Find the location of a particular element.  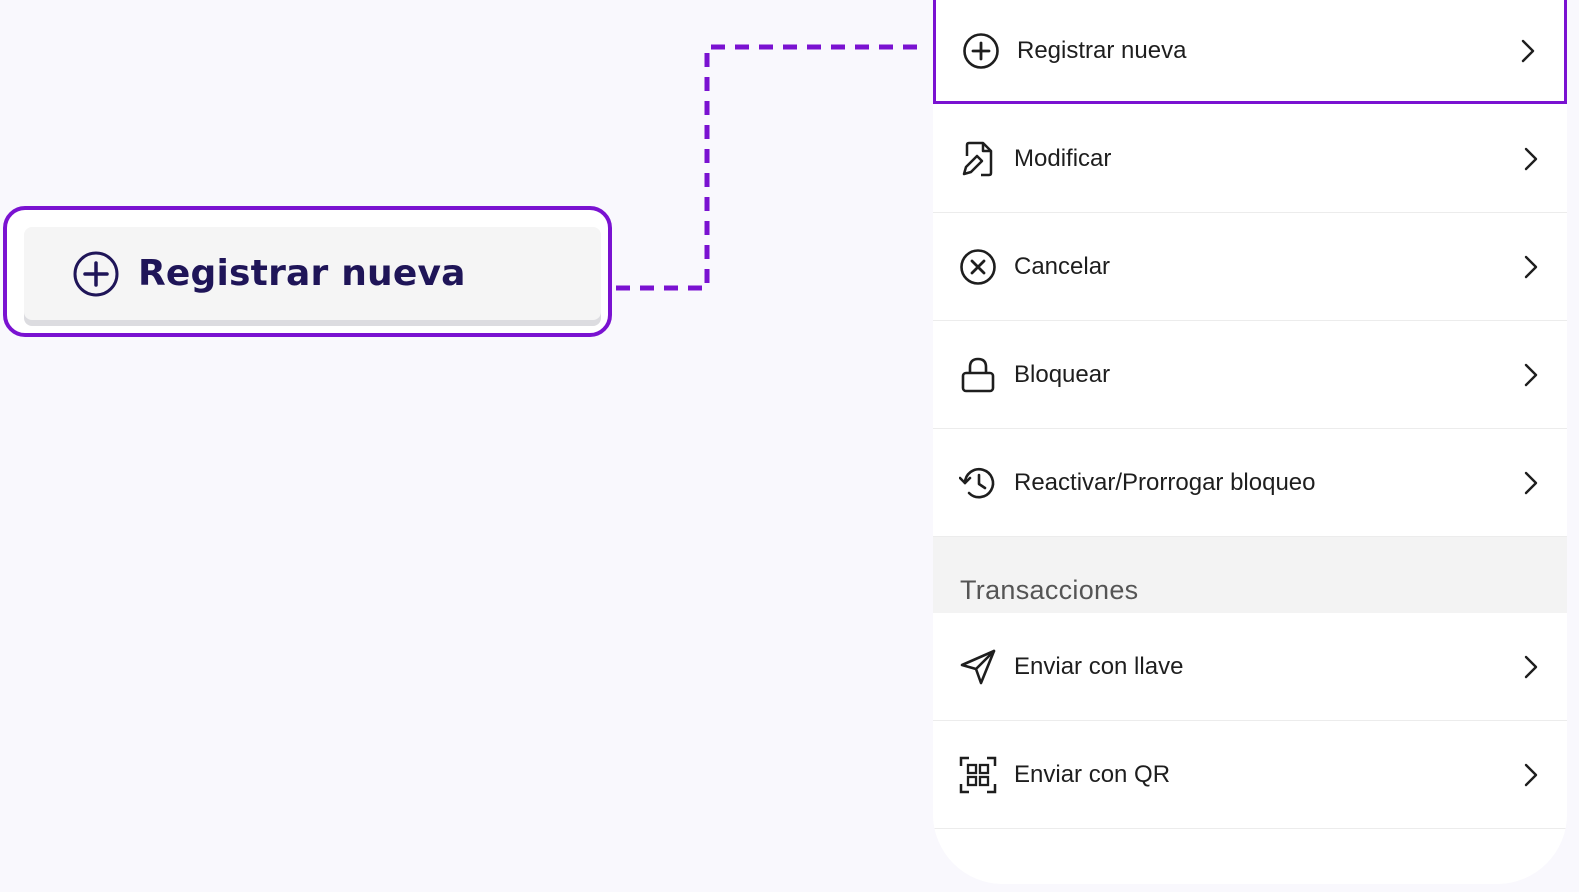

menu-item-reactivar-prorrogar: Reactivar/Prorrogar bloqueo is located at coordinates (1250, 483).